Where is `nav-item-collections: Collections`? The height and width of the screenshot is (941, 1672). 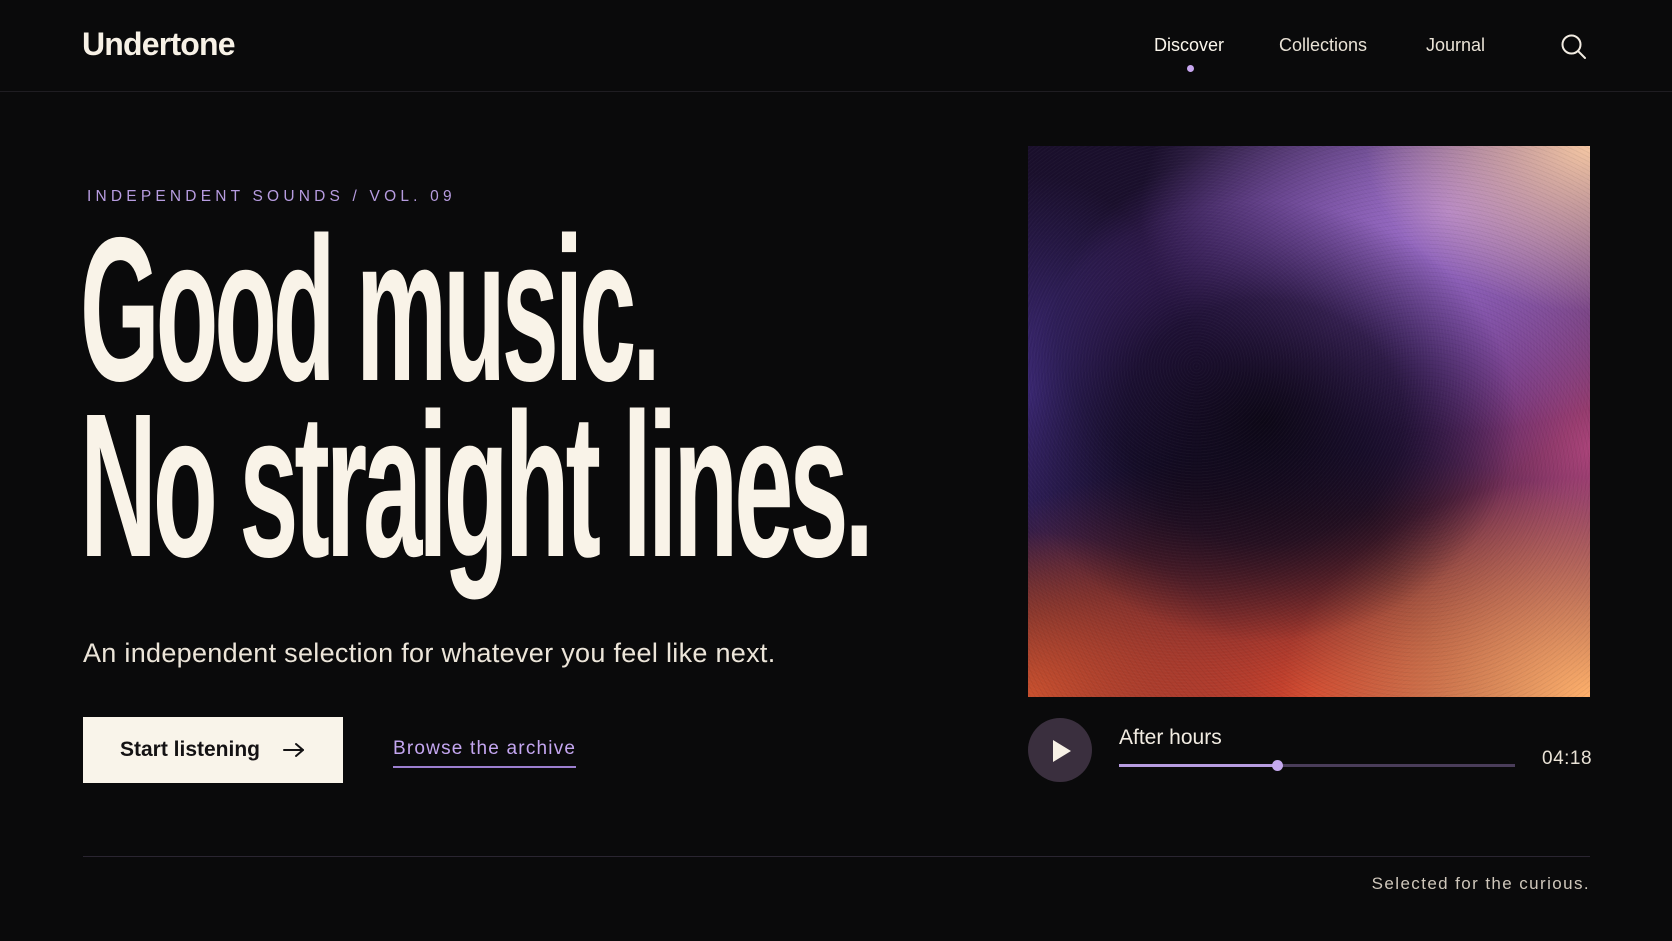 nav-item-collections: Collections is located at coordinates (1323, 45).